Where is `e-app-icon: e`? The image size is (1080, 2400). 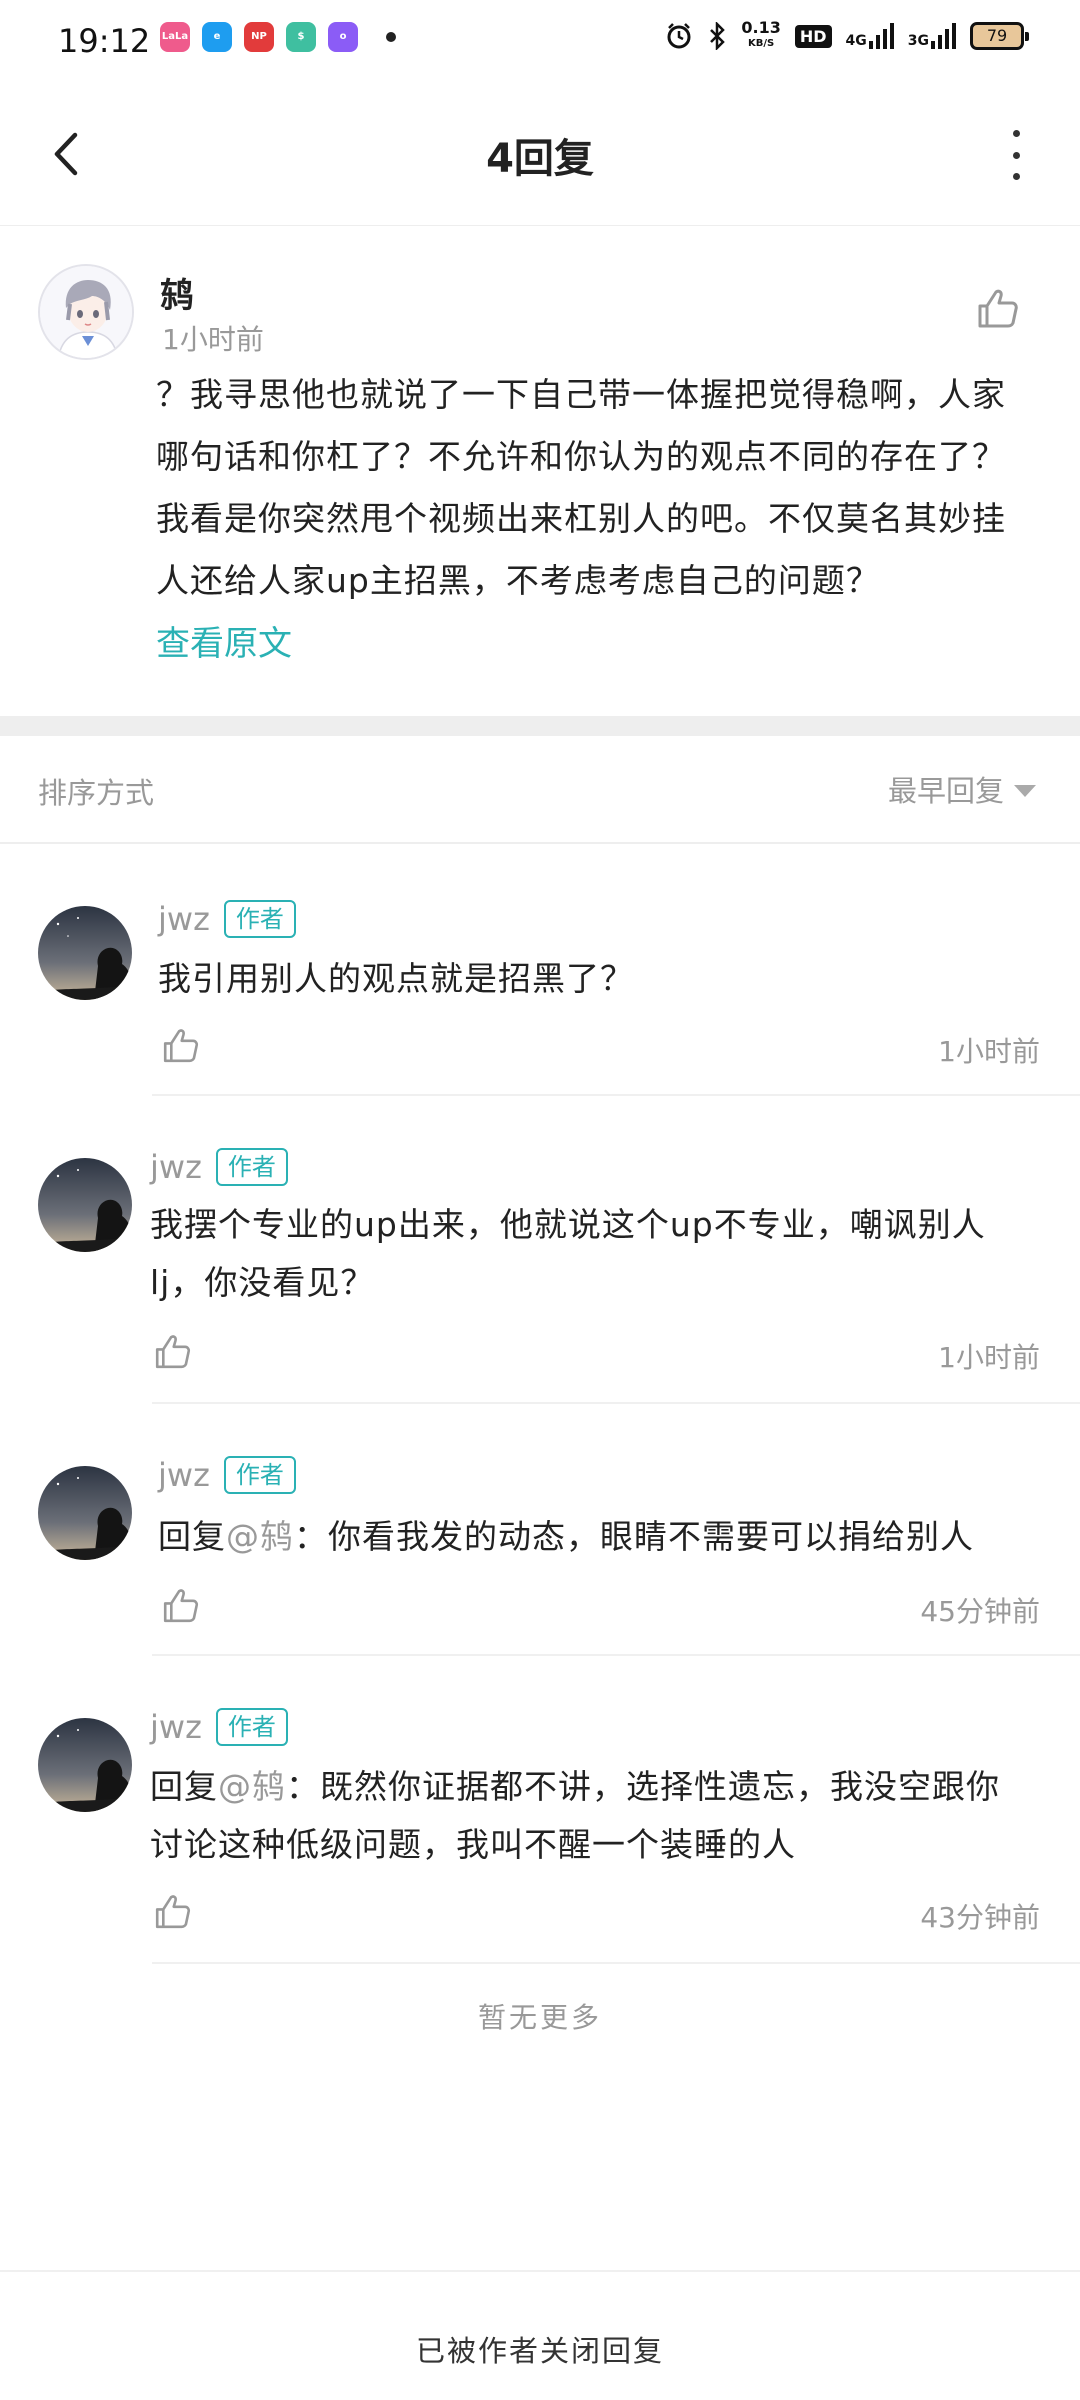
e-app-icon: e is located at coordinates (217, 37).